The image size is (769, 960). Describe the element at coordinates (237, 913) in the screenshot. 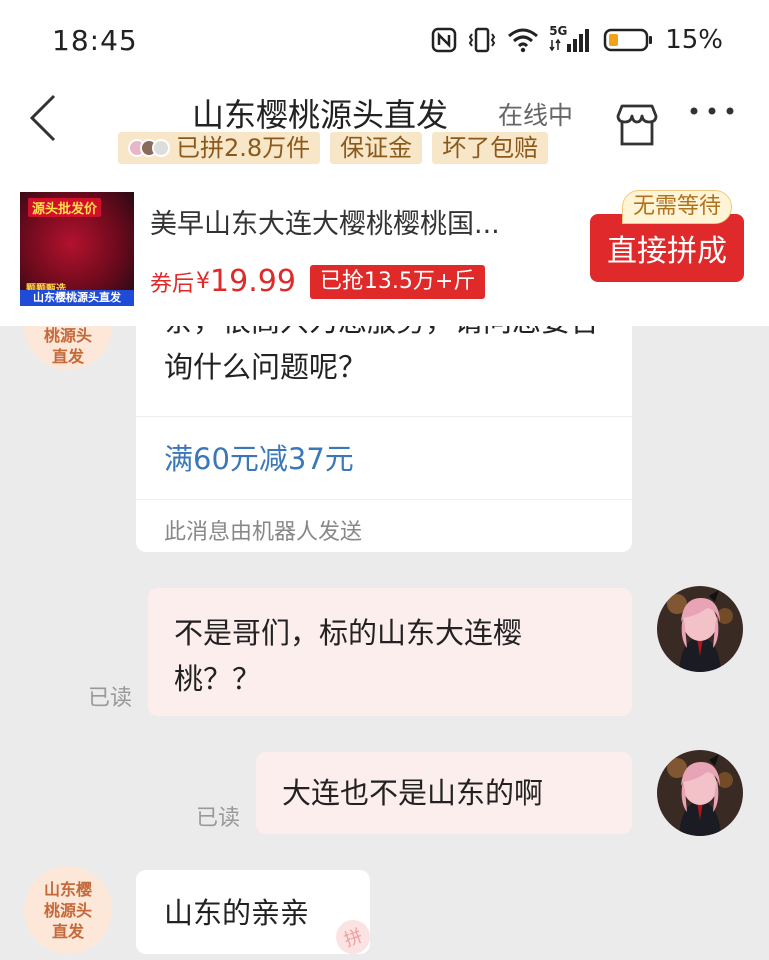

I see `message-text: 山东的亲亲` at that location.